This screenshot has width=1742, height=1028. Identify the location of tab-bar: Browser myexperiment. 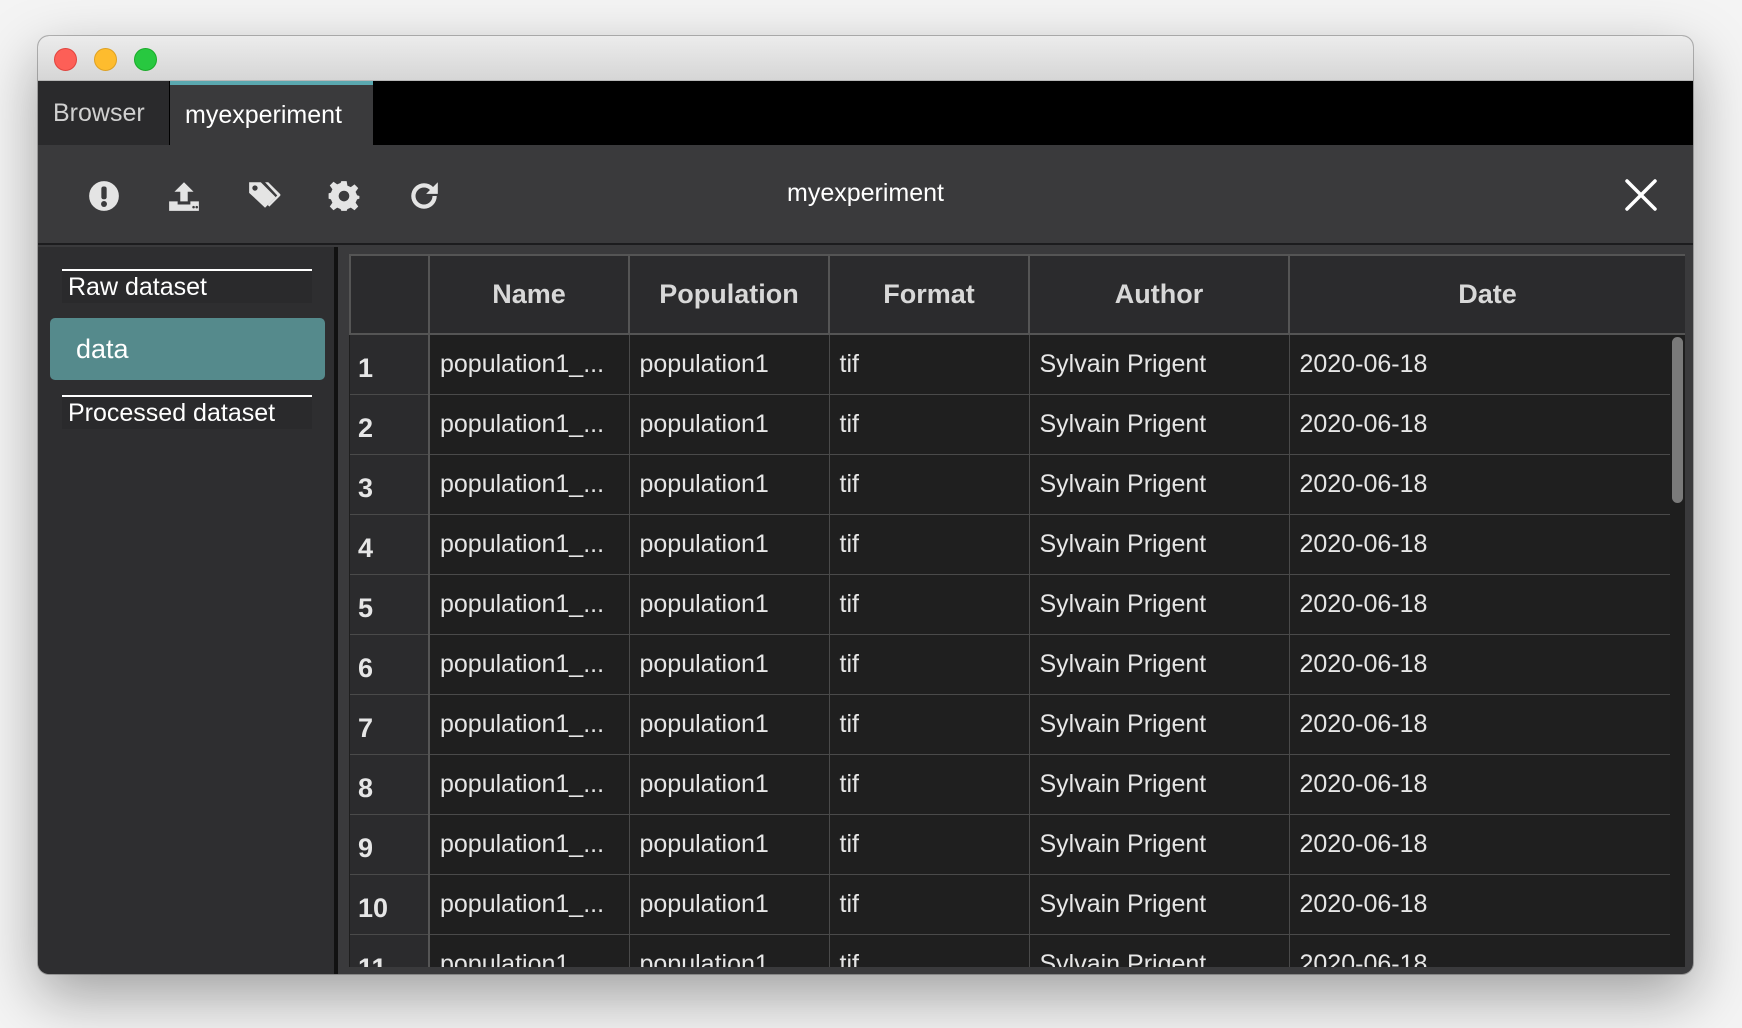
(865, 113).